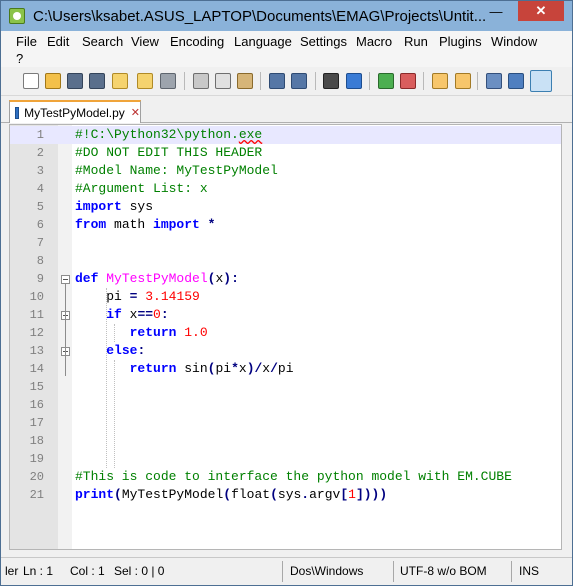 The height and width of the screenshot is (586, 573). Describe the element at coordinates (157, 134) in the screenshot. I see `code-token: #!C:\Python32\python.` at that location.